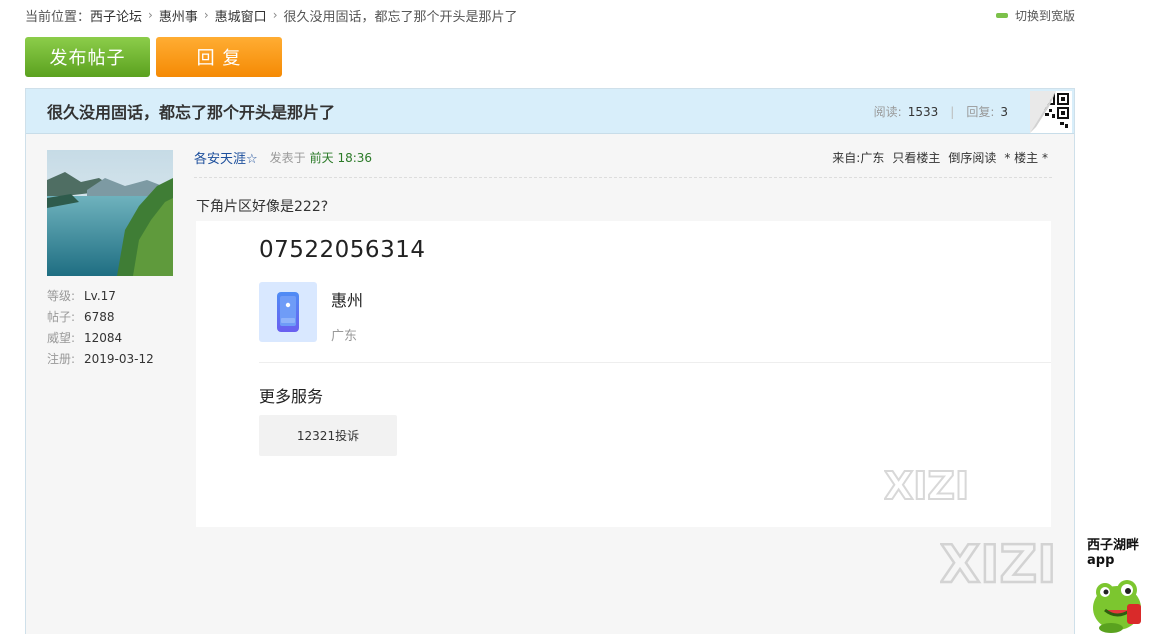 Image resolution: width=1167 pixels, height=634 pixels. I want to click on thread-stats: 阅读: 1533 | 回复: 3, so click(941, 111).